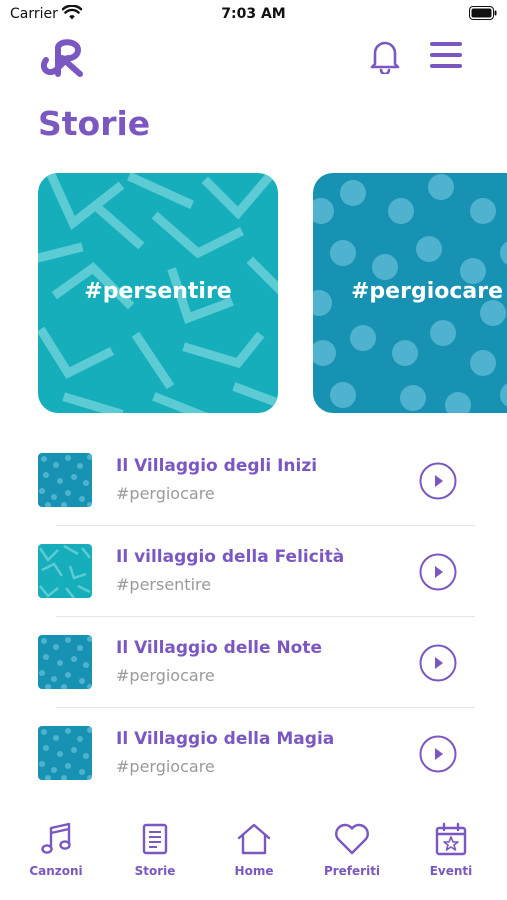 The height and width of the screenshot is (900, 507). I want to click on tab-canzoni: Canzoni, so click(56, 852).